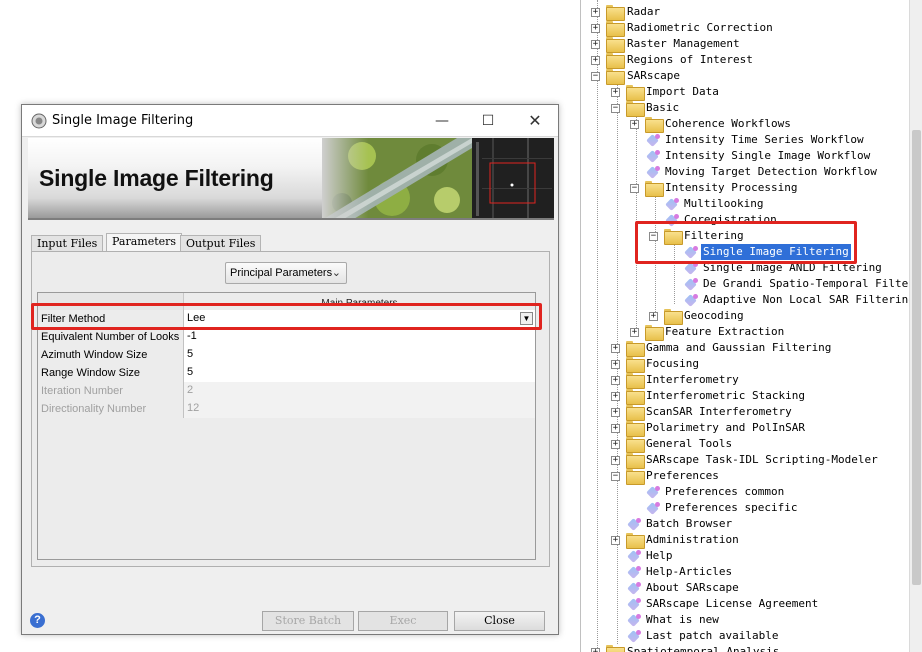 This screenshot has height=652, width=922. I want to click on tree-node-label: SARscape, so click(653, 75).